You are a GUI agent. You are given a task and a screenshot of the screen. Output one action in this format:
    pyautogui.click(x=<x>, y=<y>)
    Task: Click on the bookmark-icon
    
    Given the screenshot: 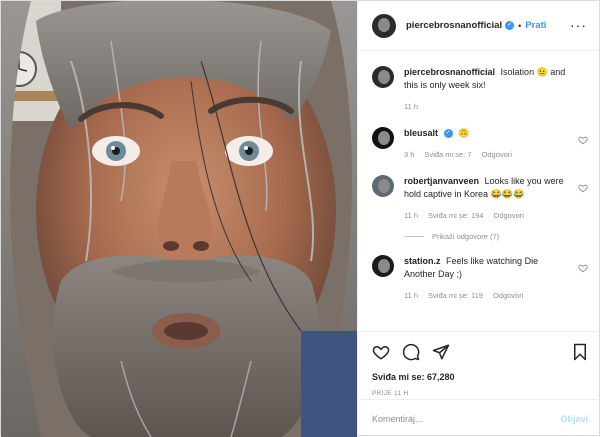 What is the action you would take?
    pyautogui.click(x=580, y=352)
    